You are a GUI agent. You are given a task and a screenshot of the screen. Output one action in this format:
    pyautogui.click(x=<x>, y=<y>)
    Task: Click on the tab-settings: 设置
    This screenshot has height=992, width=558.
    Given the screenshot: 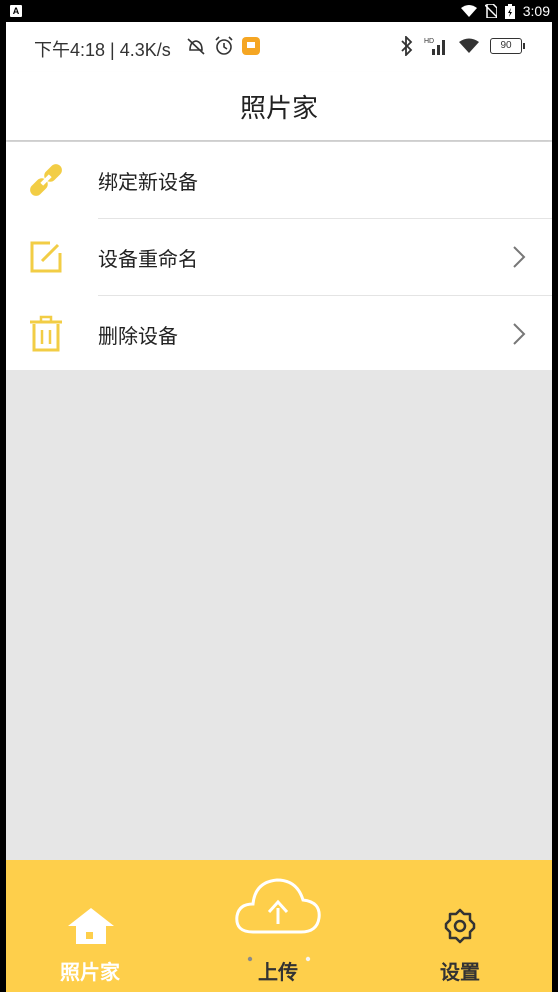 What is the action you would take?
    pyautogui.click(x=460, y=926)
    